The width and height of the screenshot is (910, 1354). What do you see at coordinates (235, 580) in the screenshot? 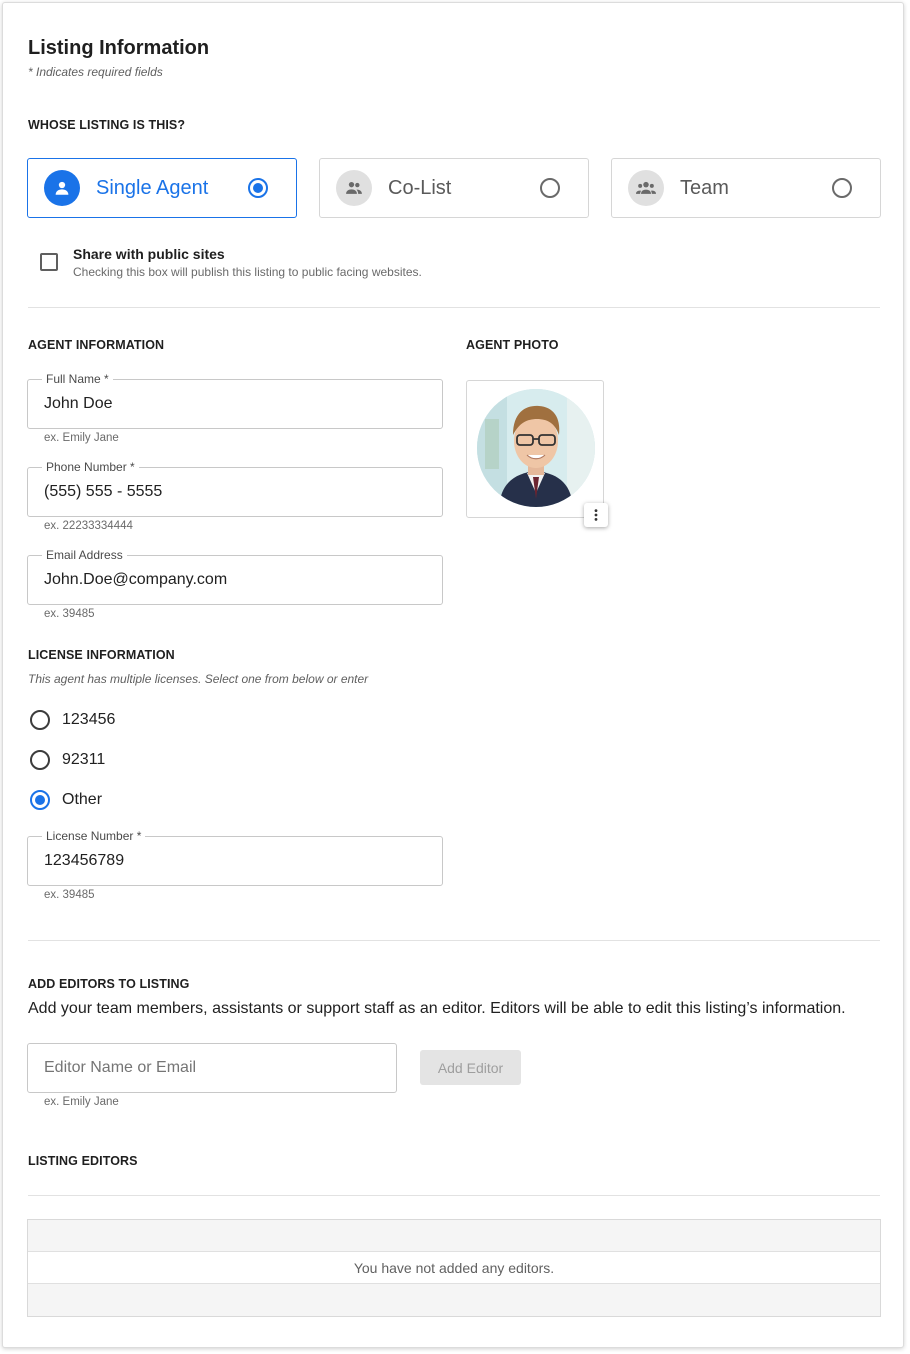
I see `email-address-input` at bounding box center [235, 580].